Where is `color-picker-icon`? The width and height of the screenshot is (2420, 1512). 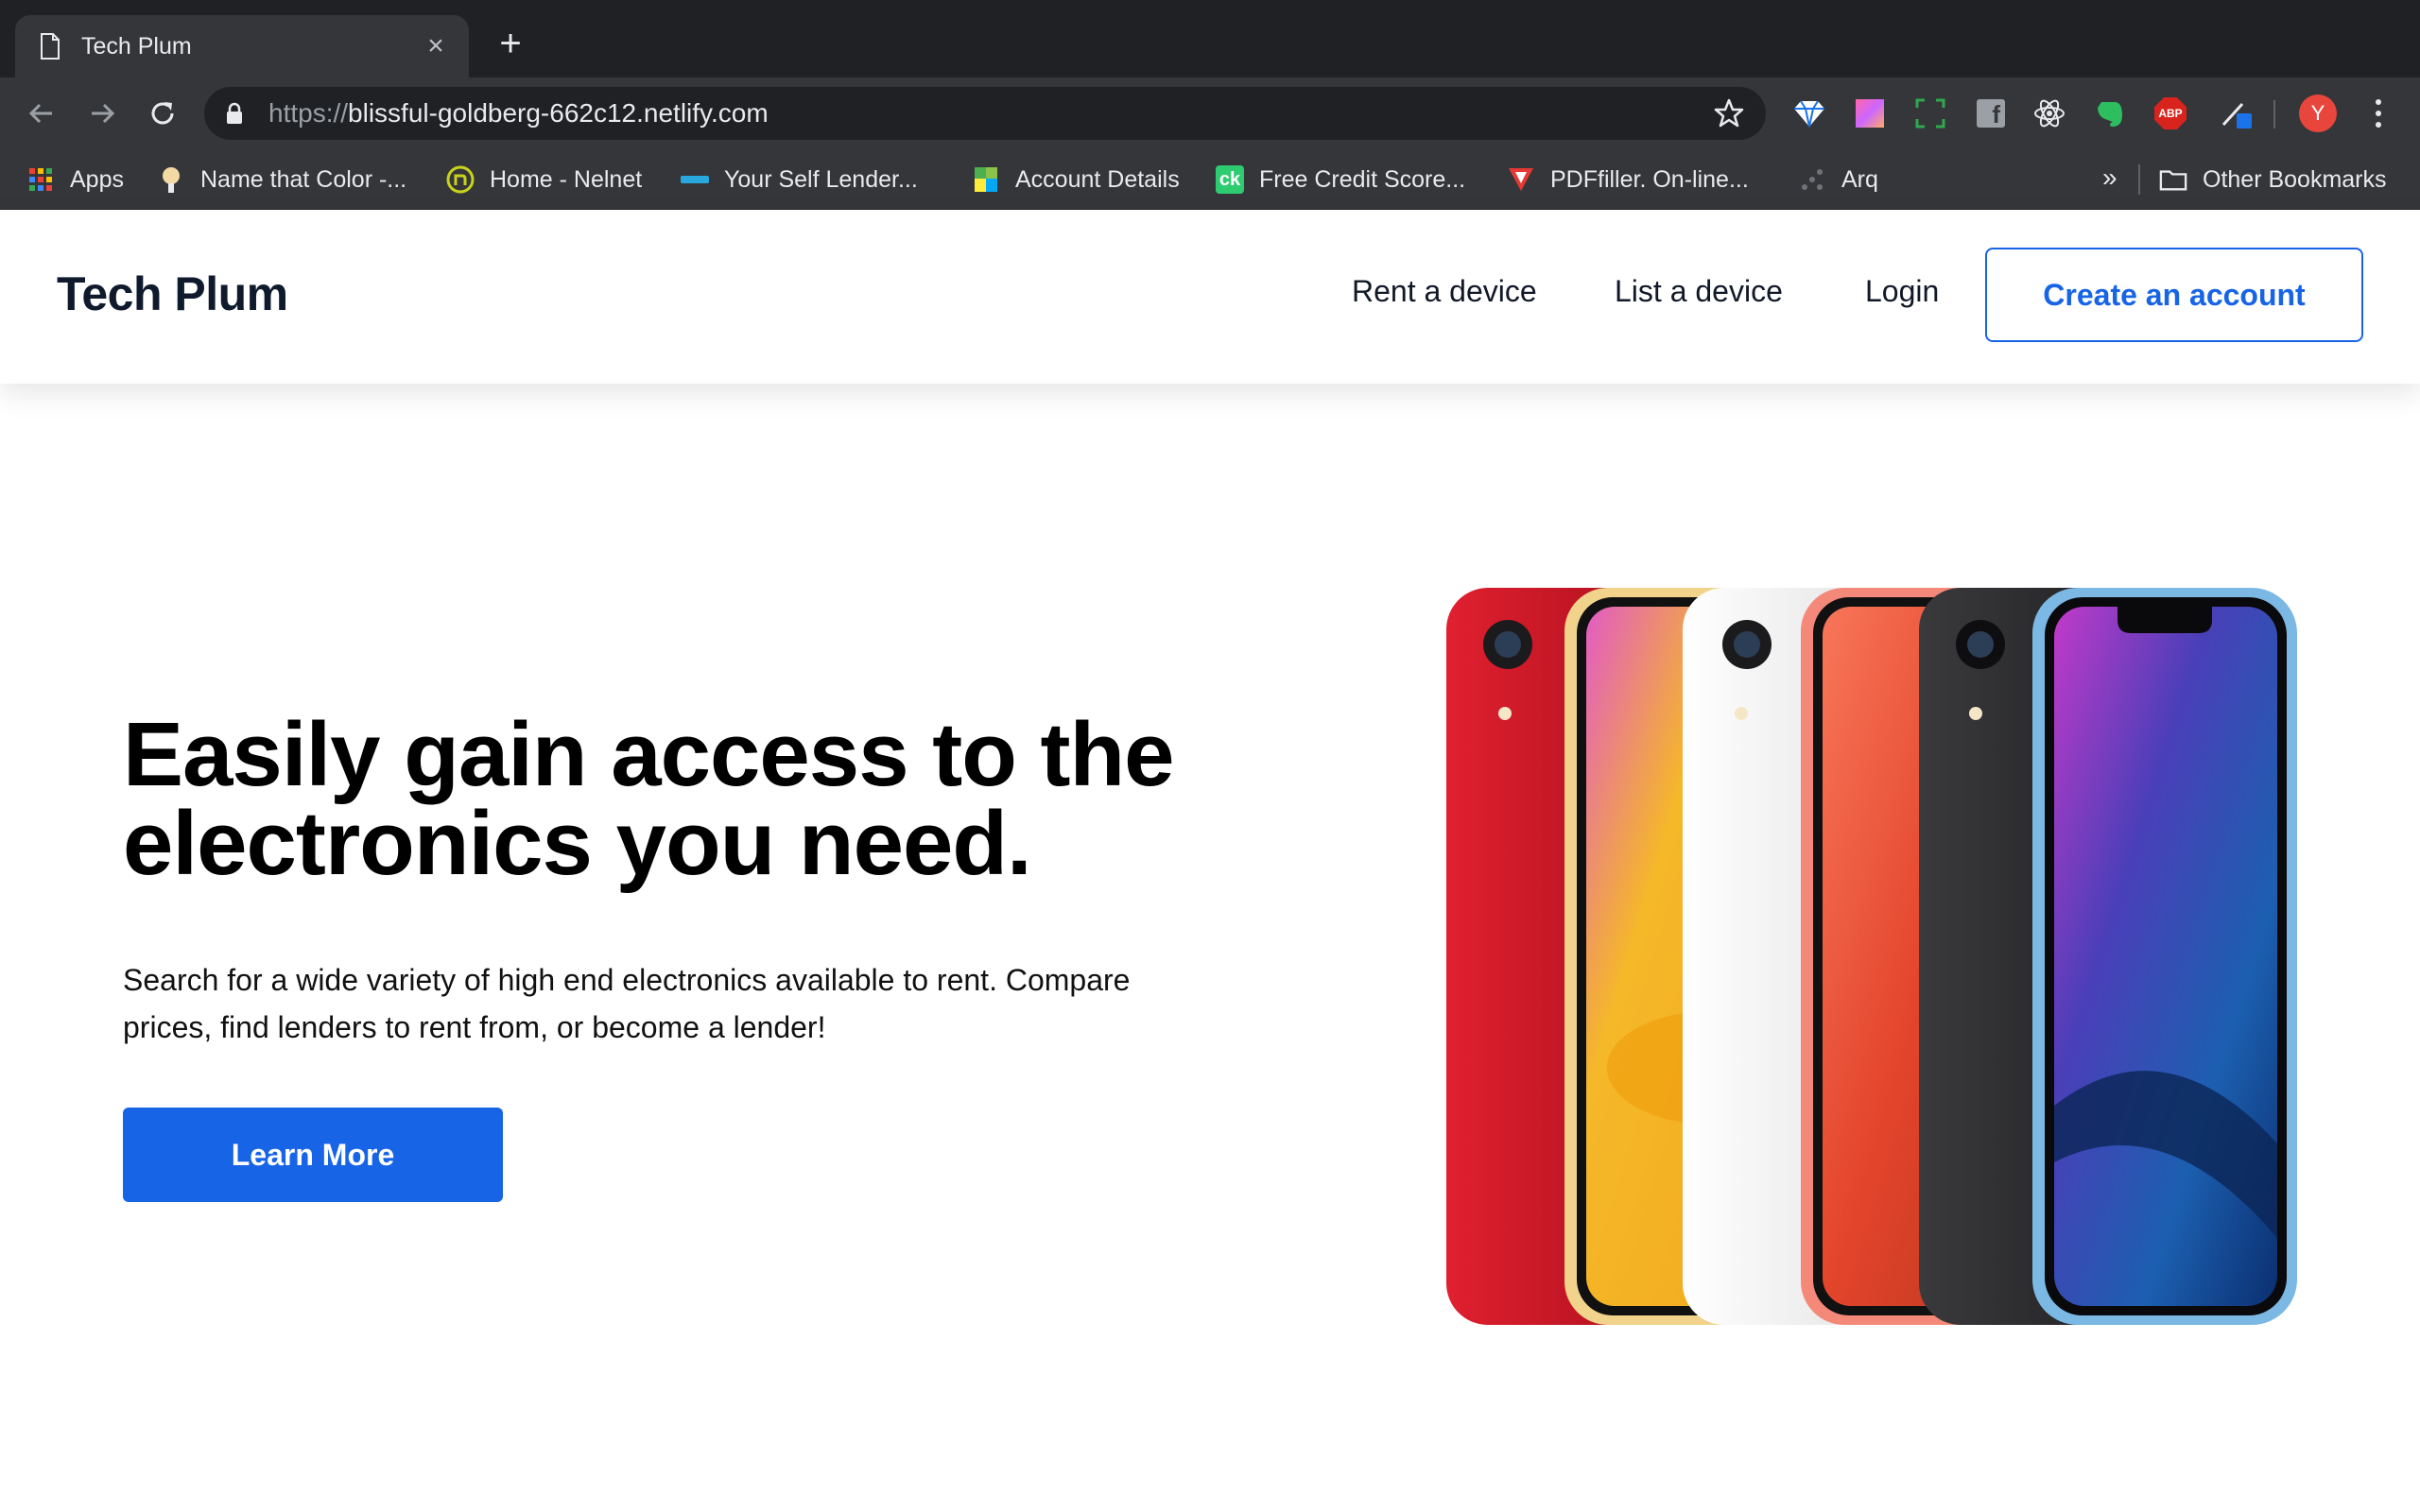
color-picker-icon is located at coordinates (171, 179).